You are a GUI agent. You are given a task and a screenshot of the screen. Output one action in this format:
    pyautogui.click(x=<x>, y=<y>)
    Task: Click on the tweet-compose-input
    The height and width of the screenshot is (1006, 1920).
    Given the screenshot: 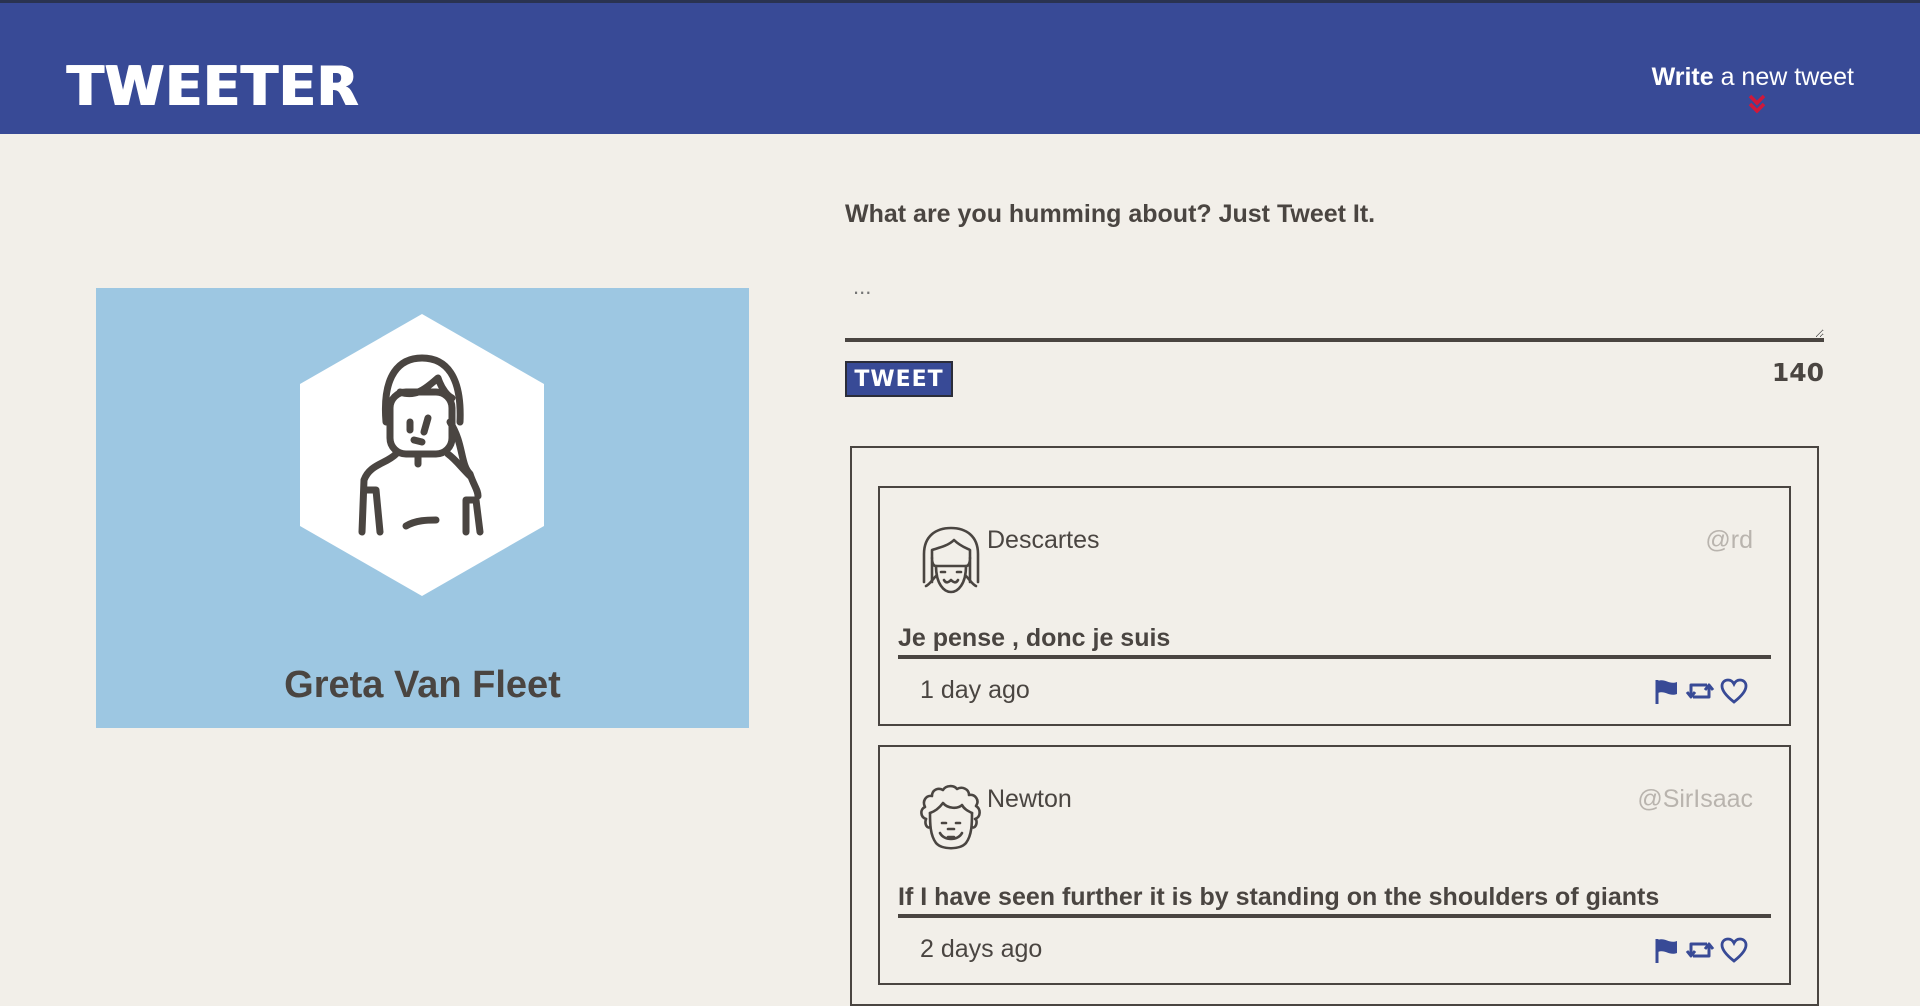 What is the action you would take?
    pyautogui.click(x=1334, y=304)
    